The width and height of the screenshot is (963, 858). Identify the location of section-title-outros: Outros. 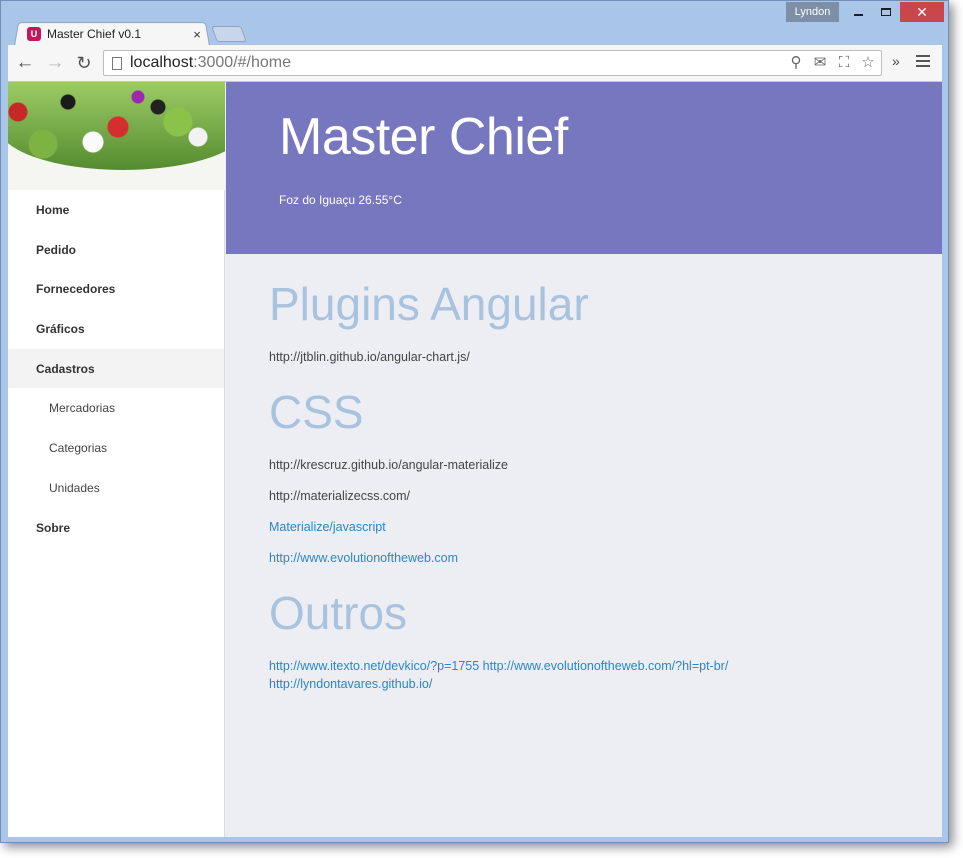
(338, 613).